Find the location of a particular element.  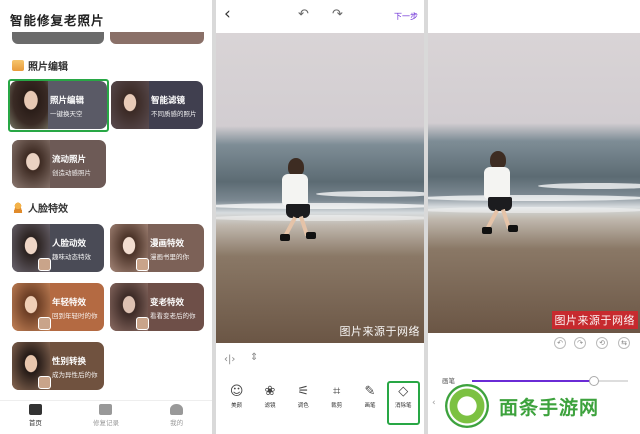

next-step-button: 下一步 is located at coordinates (406, 16).